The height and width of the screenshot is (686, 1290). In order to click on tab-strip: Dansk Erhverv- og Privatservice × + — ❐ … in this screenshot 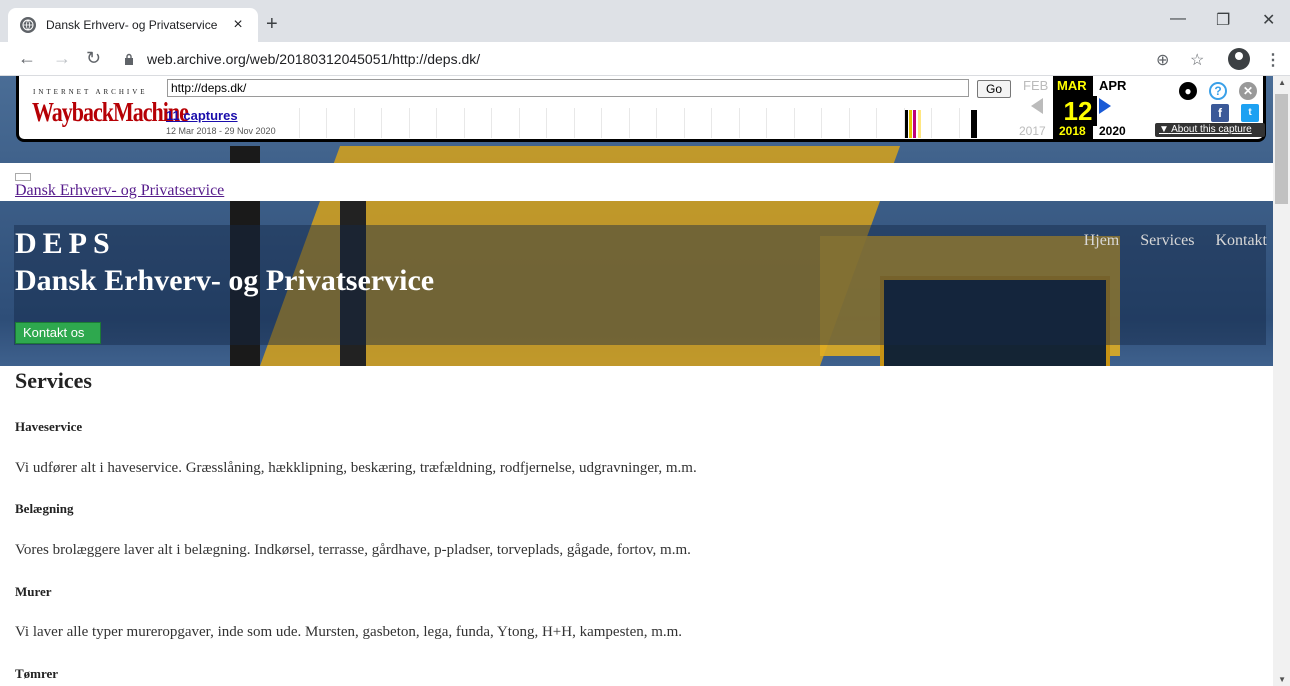, I will do `click(645, 21)`.